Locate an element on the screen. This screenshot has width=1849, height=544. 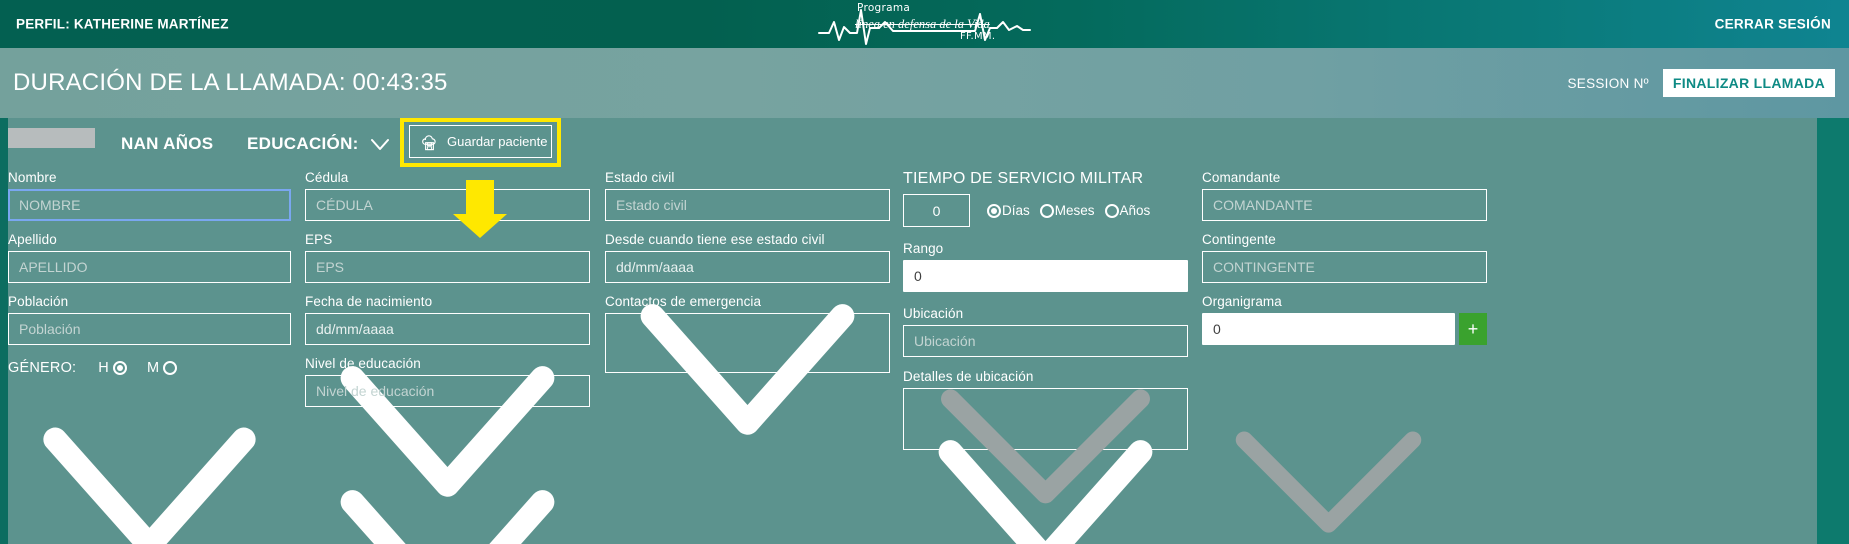
logout-button: CERRAR SESIÓN is located at coordinates (1773, 24).